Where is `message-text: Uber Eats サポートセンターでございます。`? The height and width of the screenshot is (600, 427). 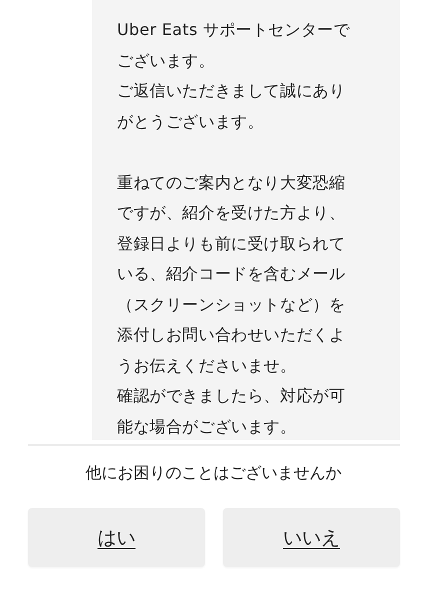 message-text: Uber Eats サポートセンターでございます。 is located at coordinates (233, 45).